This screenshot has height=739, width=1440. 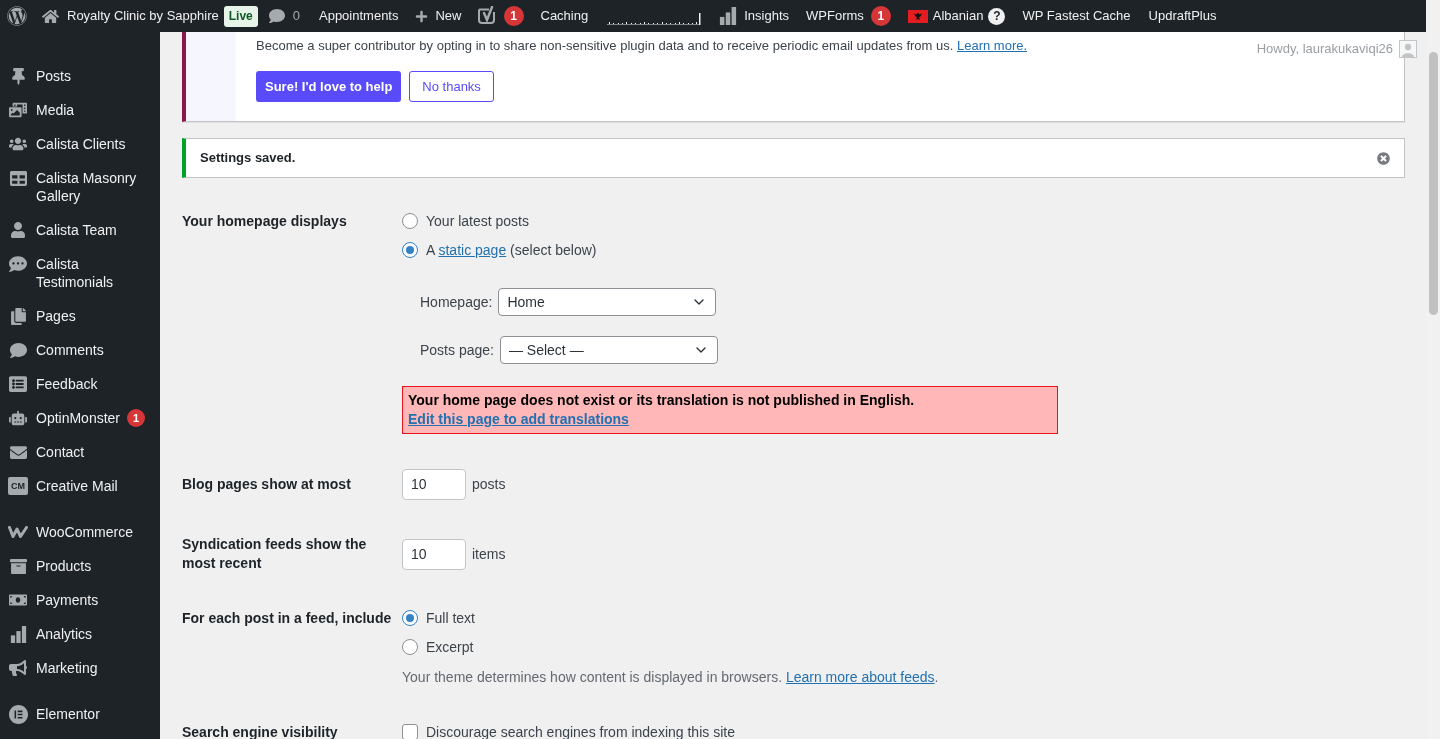 I want to click on page-select: — Select —, so click(x=608, y=350).